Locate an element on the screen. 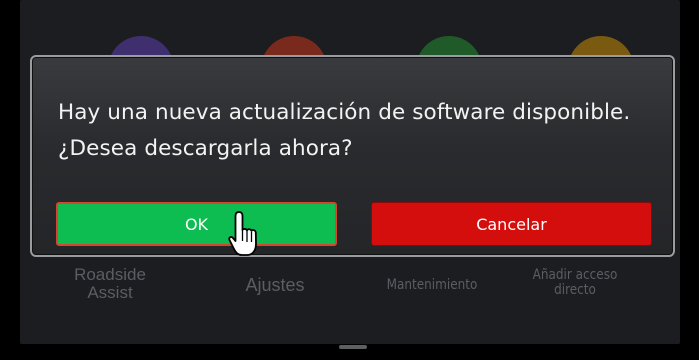 Image resolution: width=699 pixels, height=360 pixels. home-label-mantenimiento: Mantenimiento is located at coordinates (432, 285).